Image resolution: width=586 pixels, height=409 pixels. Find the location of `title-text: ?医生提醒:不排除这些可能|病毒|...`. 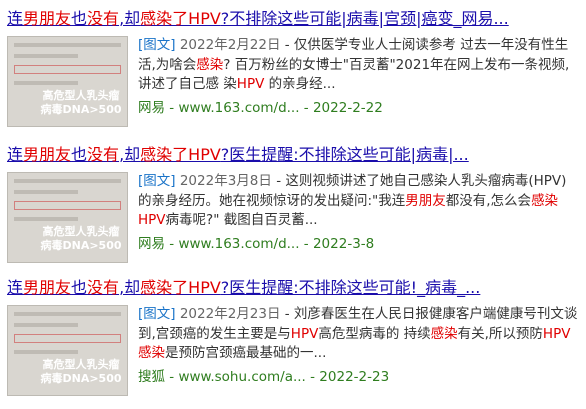

title-text: ?医生提醒:不排除这些可能|病毒|... is located at coordinates (344, 154).